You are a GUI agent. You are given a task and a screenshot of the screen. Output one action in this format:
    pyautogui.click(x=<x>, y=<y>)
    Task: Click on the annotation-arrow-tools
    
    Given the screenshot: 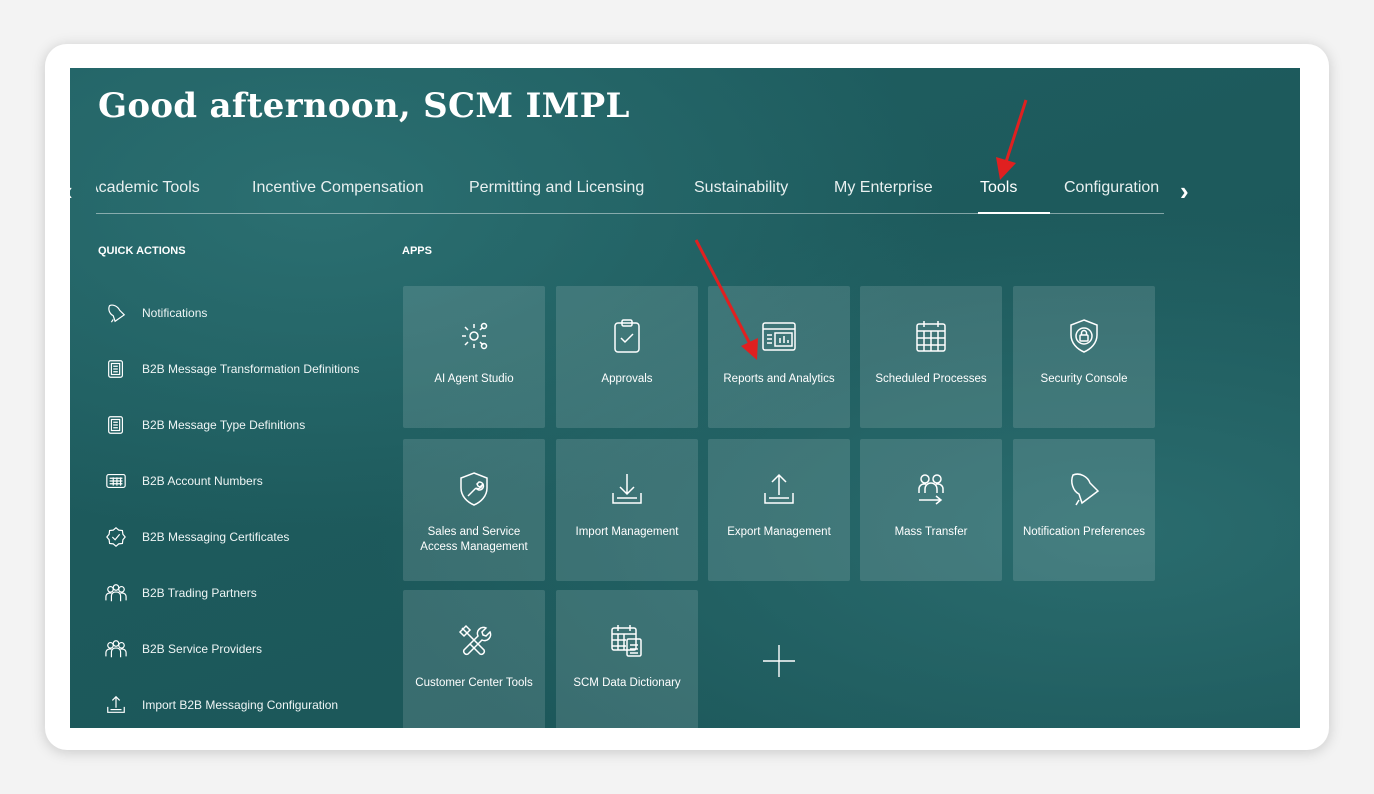 What is the action you would take?
    pyautogui.click(x=1012, y=139)
    